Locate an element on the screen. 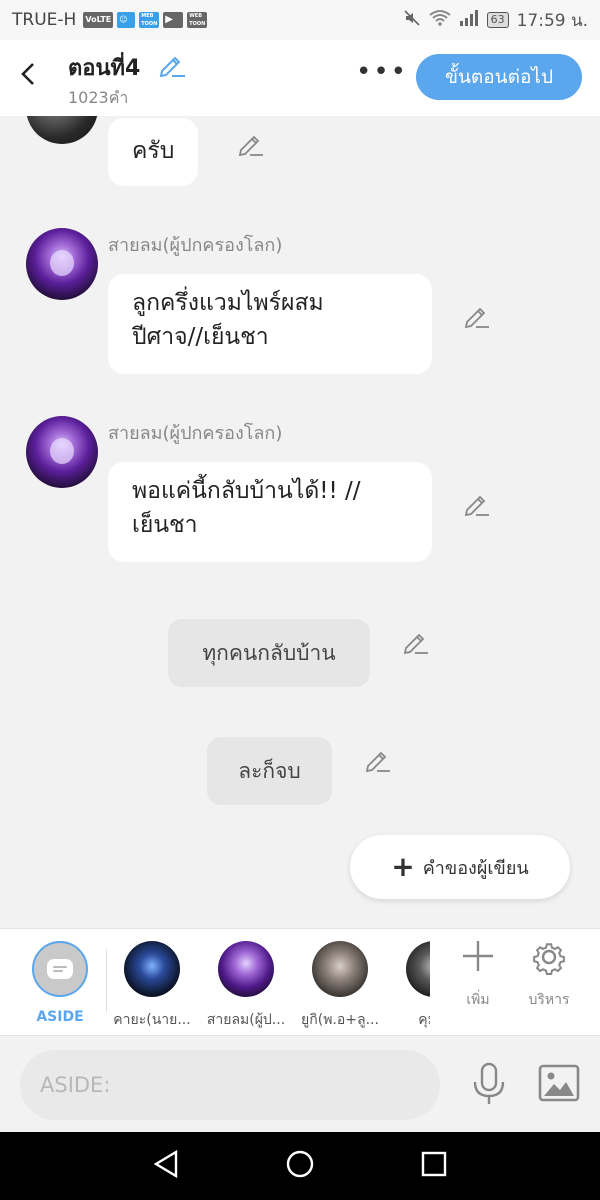 The height and width of the screenshot is (1200, 600). message-line: เย็นชา is located at coordinates (165, 525).